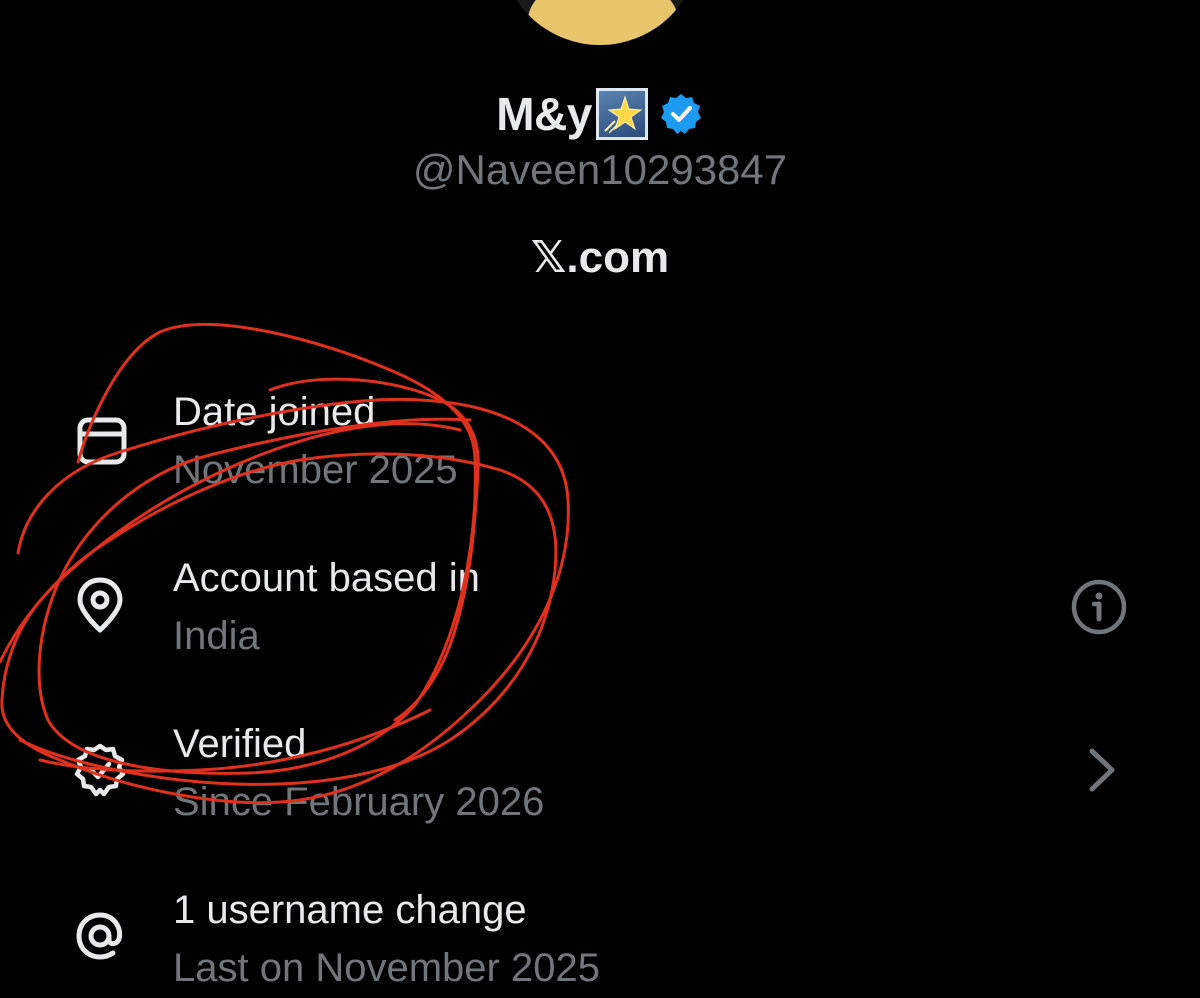 This screenshot has width=1200, height=998. I want to click on profile-name-row: M&y, so click(600, 114).